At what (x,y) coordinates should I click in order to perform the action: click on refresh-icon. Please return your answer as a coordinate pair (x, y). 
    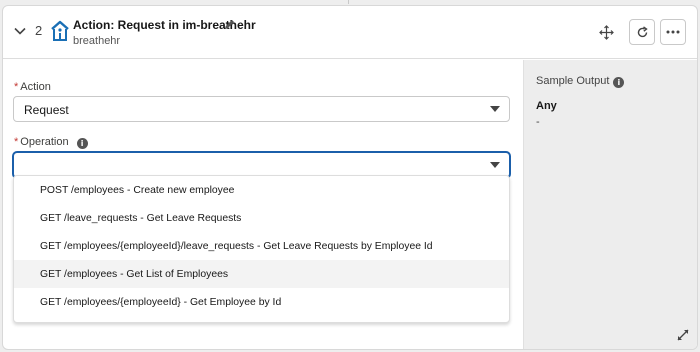
    Looking at the image, I should click on (642, 31).